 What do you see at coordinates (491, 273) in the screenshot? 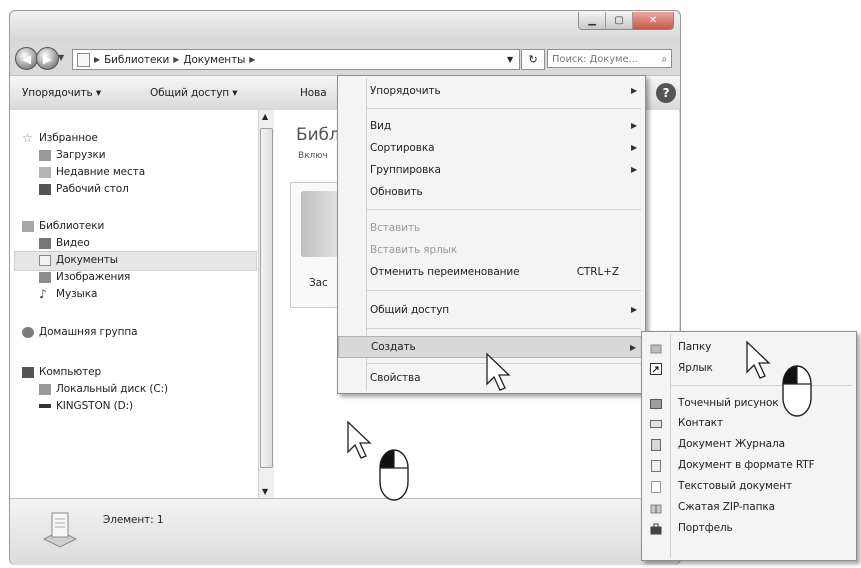
I see `menu-item-undo-rename: Отменить переименование CTRL+Z` at bounding box center [491, 273].